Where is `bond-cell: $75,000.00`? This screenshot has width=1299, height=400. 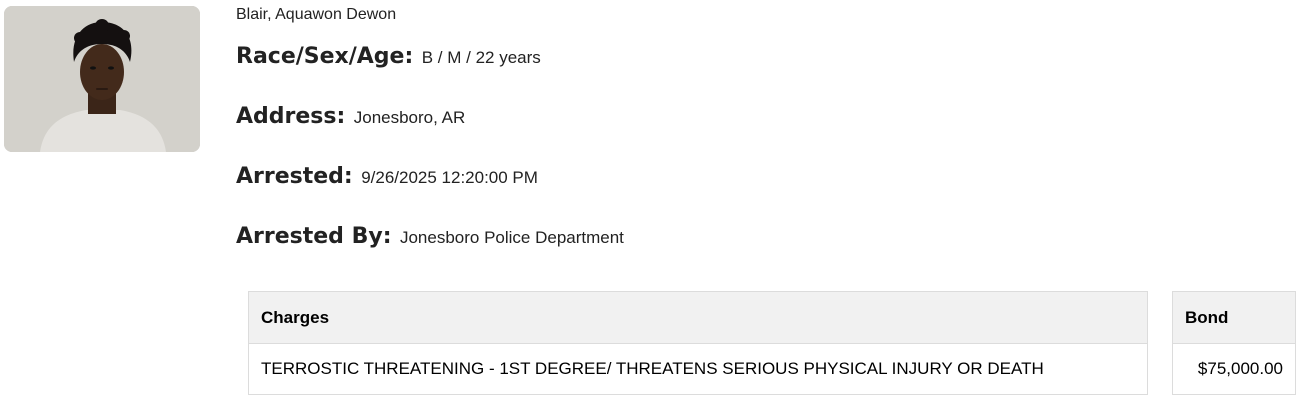
bond-cell: $75,000.00 is located at coordinates (1234, 369).